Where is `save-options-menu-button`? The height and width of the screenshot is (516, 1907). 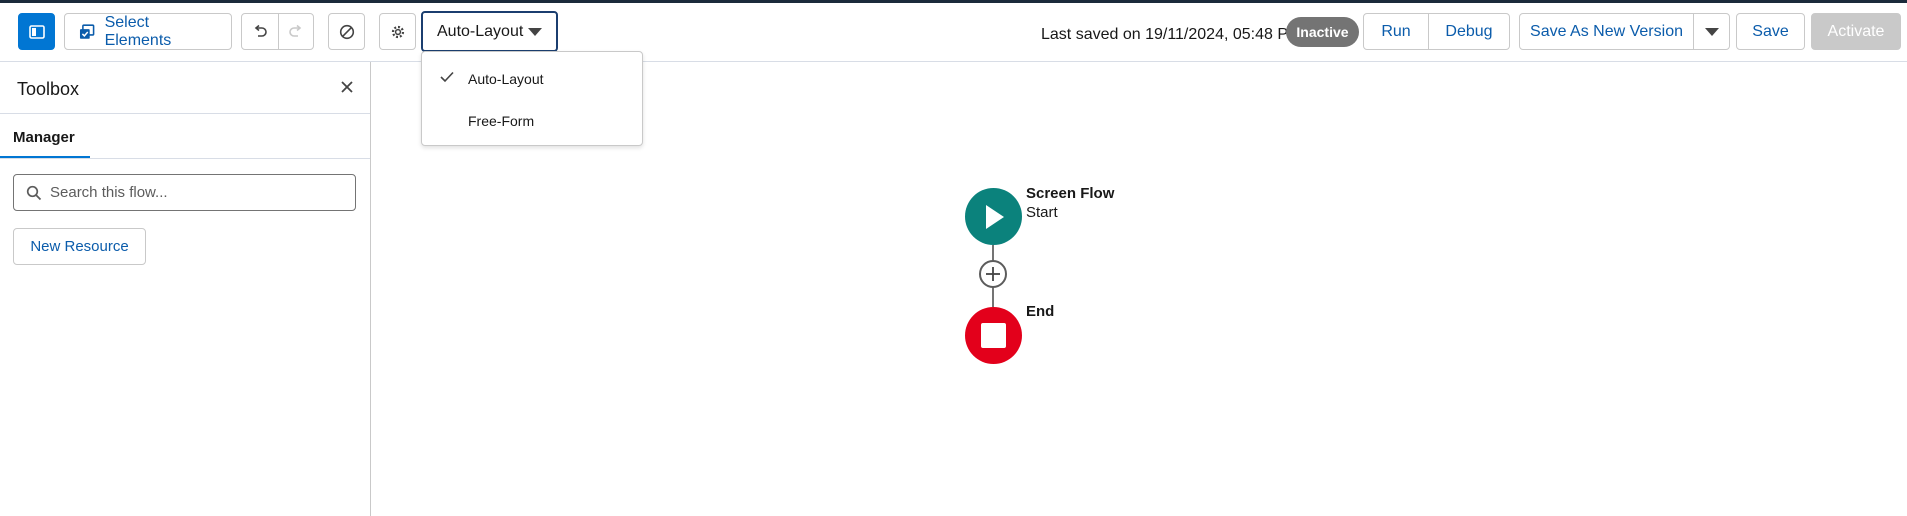
save-options-menu-button is located at coordinates (1711, 31).